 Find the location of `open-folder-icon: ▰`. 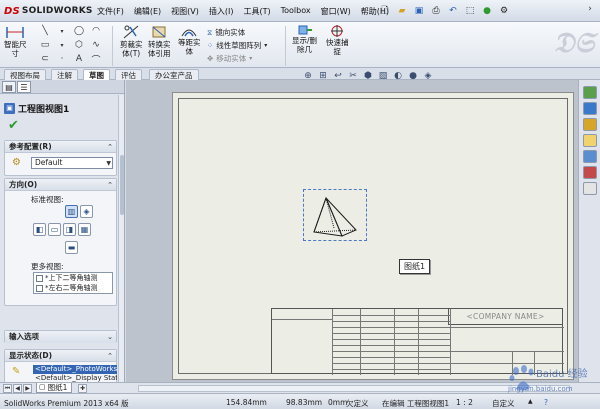

open-folder-icon: ▰ is located at coordinates (402, 10).